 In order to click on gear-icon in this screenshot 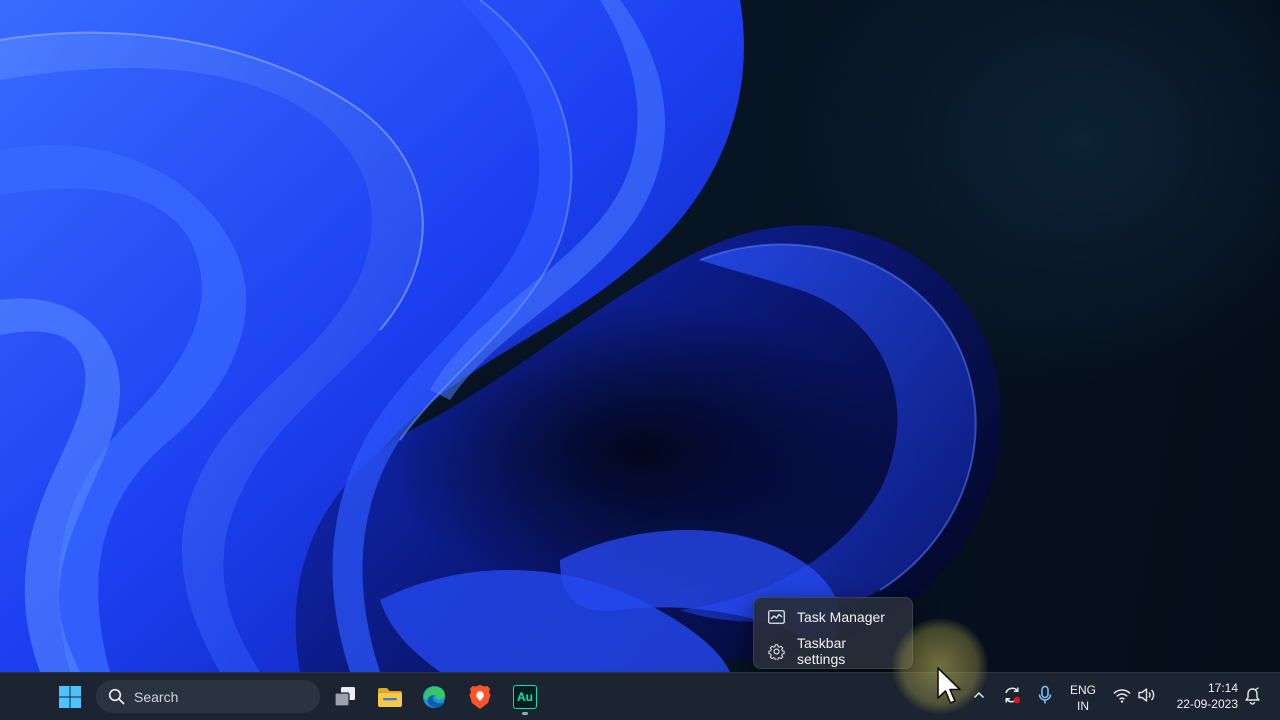, I will do `click(776, 651)`.